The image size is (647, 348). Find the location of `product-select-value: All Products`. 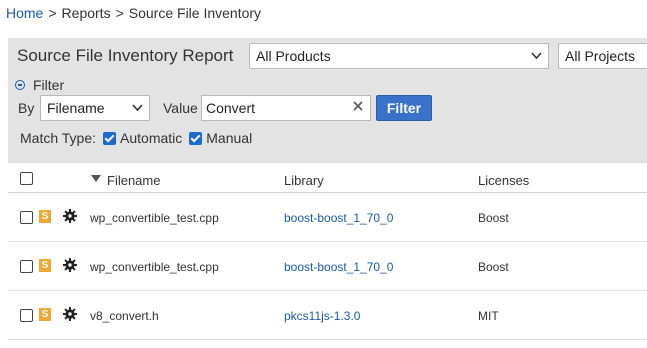

product-select-value: All Products is located at coordinates (293, 56).